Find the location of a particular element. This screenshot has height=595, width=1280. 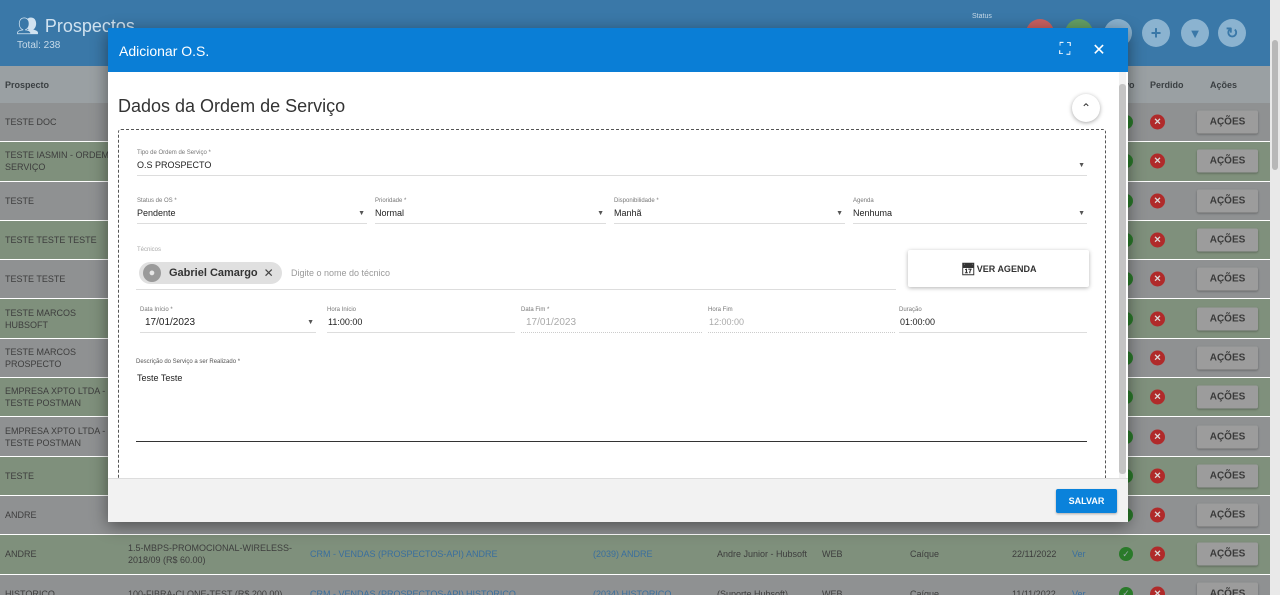

remove-chip-icon: ✕ is located at coordinates (269, 273).